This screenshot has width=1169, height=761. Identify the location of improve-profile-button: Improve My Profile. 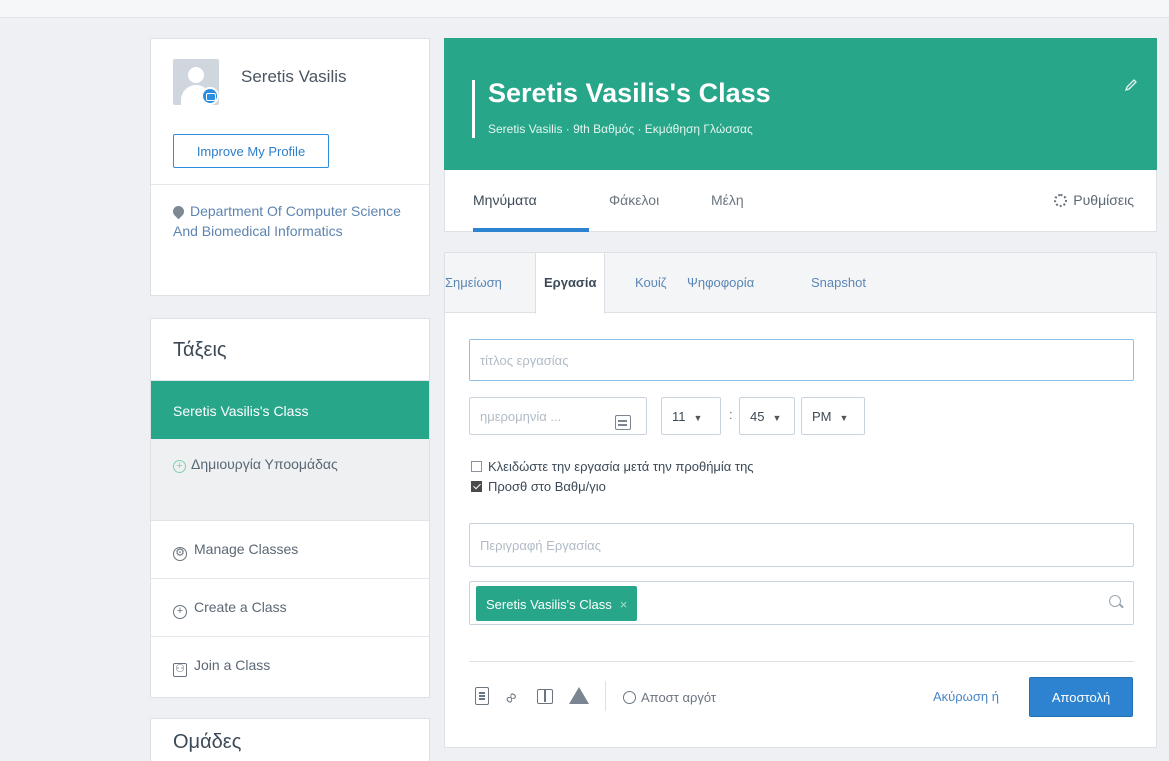
(251, 151).